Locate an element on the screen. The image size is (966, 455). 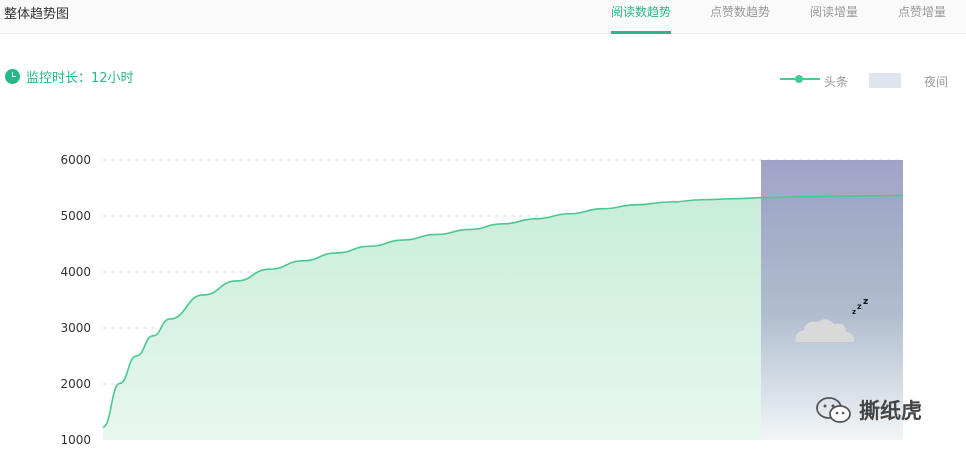
watermark: 撕纸虎 is located at coordinates (868, 410).